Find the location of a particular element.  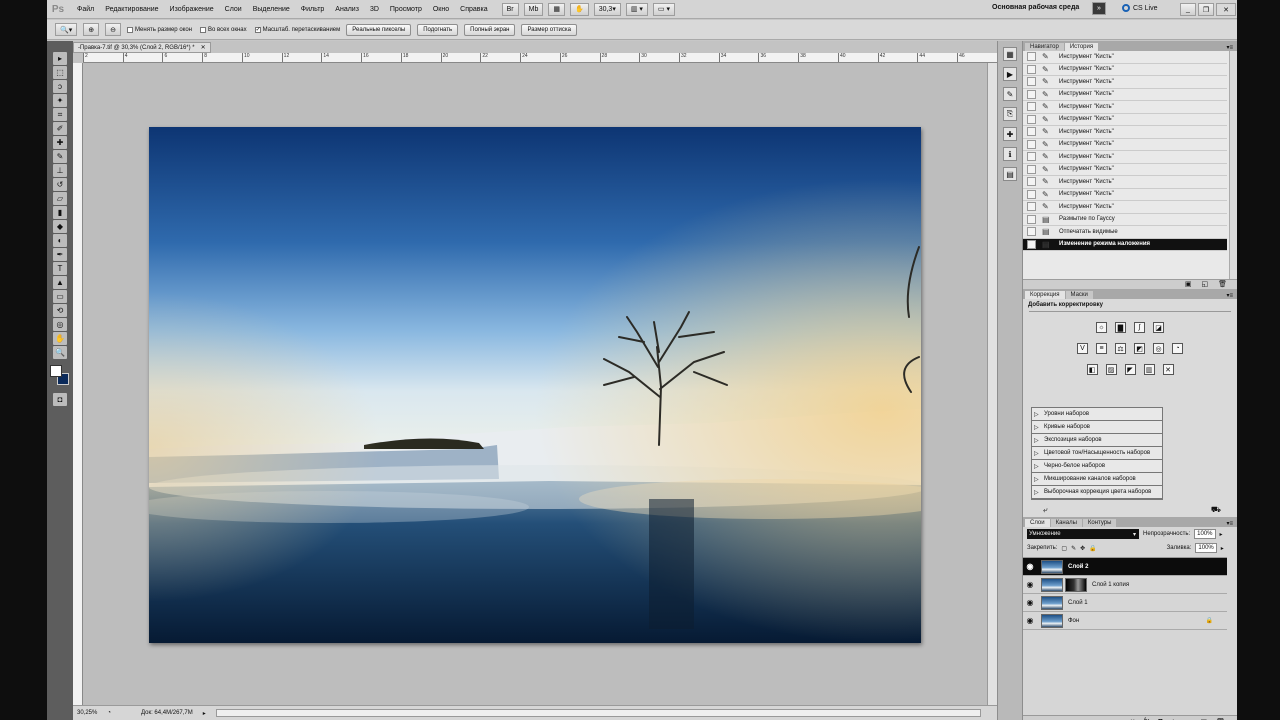

menu-item-2: Изображение is located at coordinates (192, 9).